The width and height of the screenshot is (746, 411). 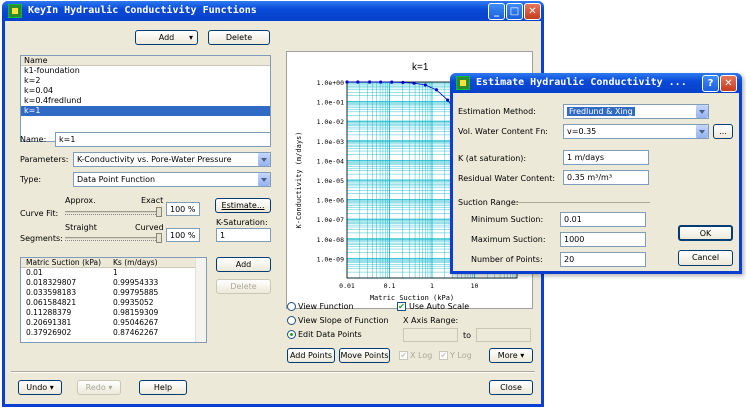 What do you see at coordinates (606, 177) in the screenshot?
I see `residual-field: 0.35 m³/m³` at bounding box center [606, 177].